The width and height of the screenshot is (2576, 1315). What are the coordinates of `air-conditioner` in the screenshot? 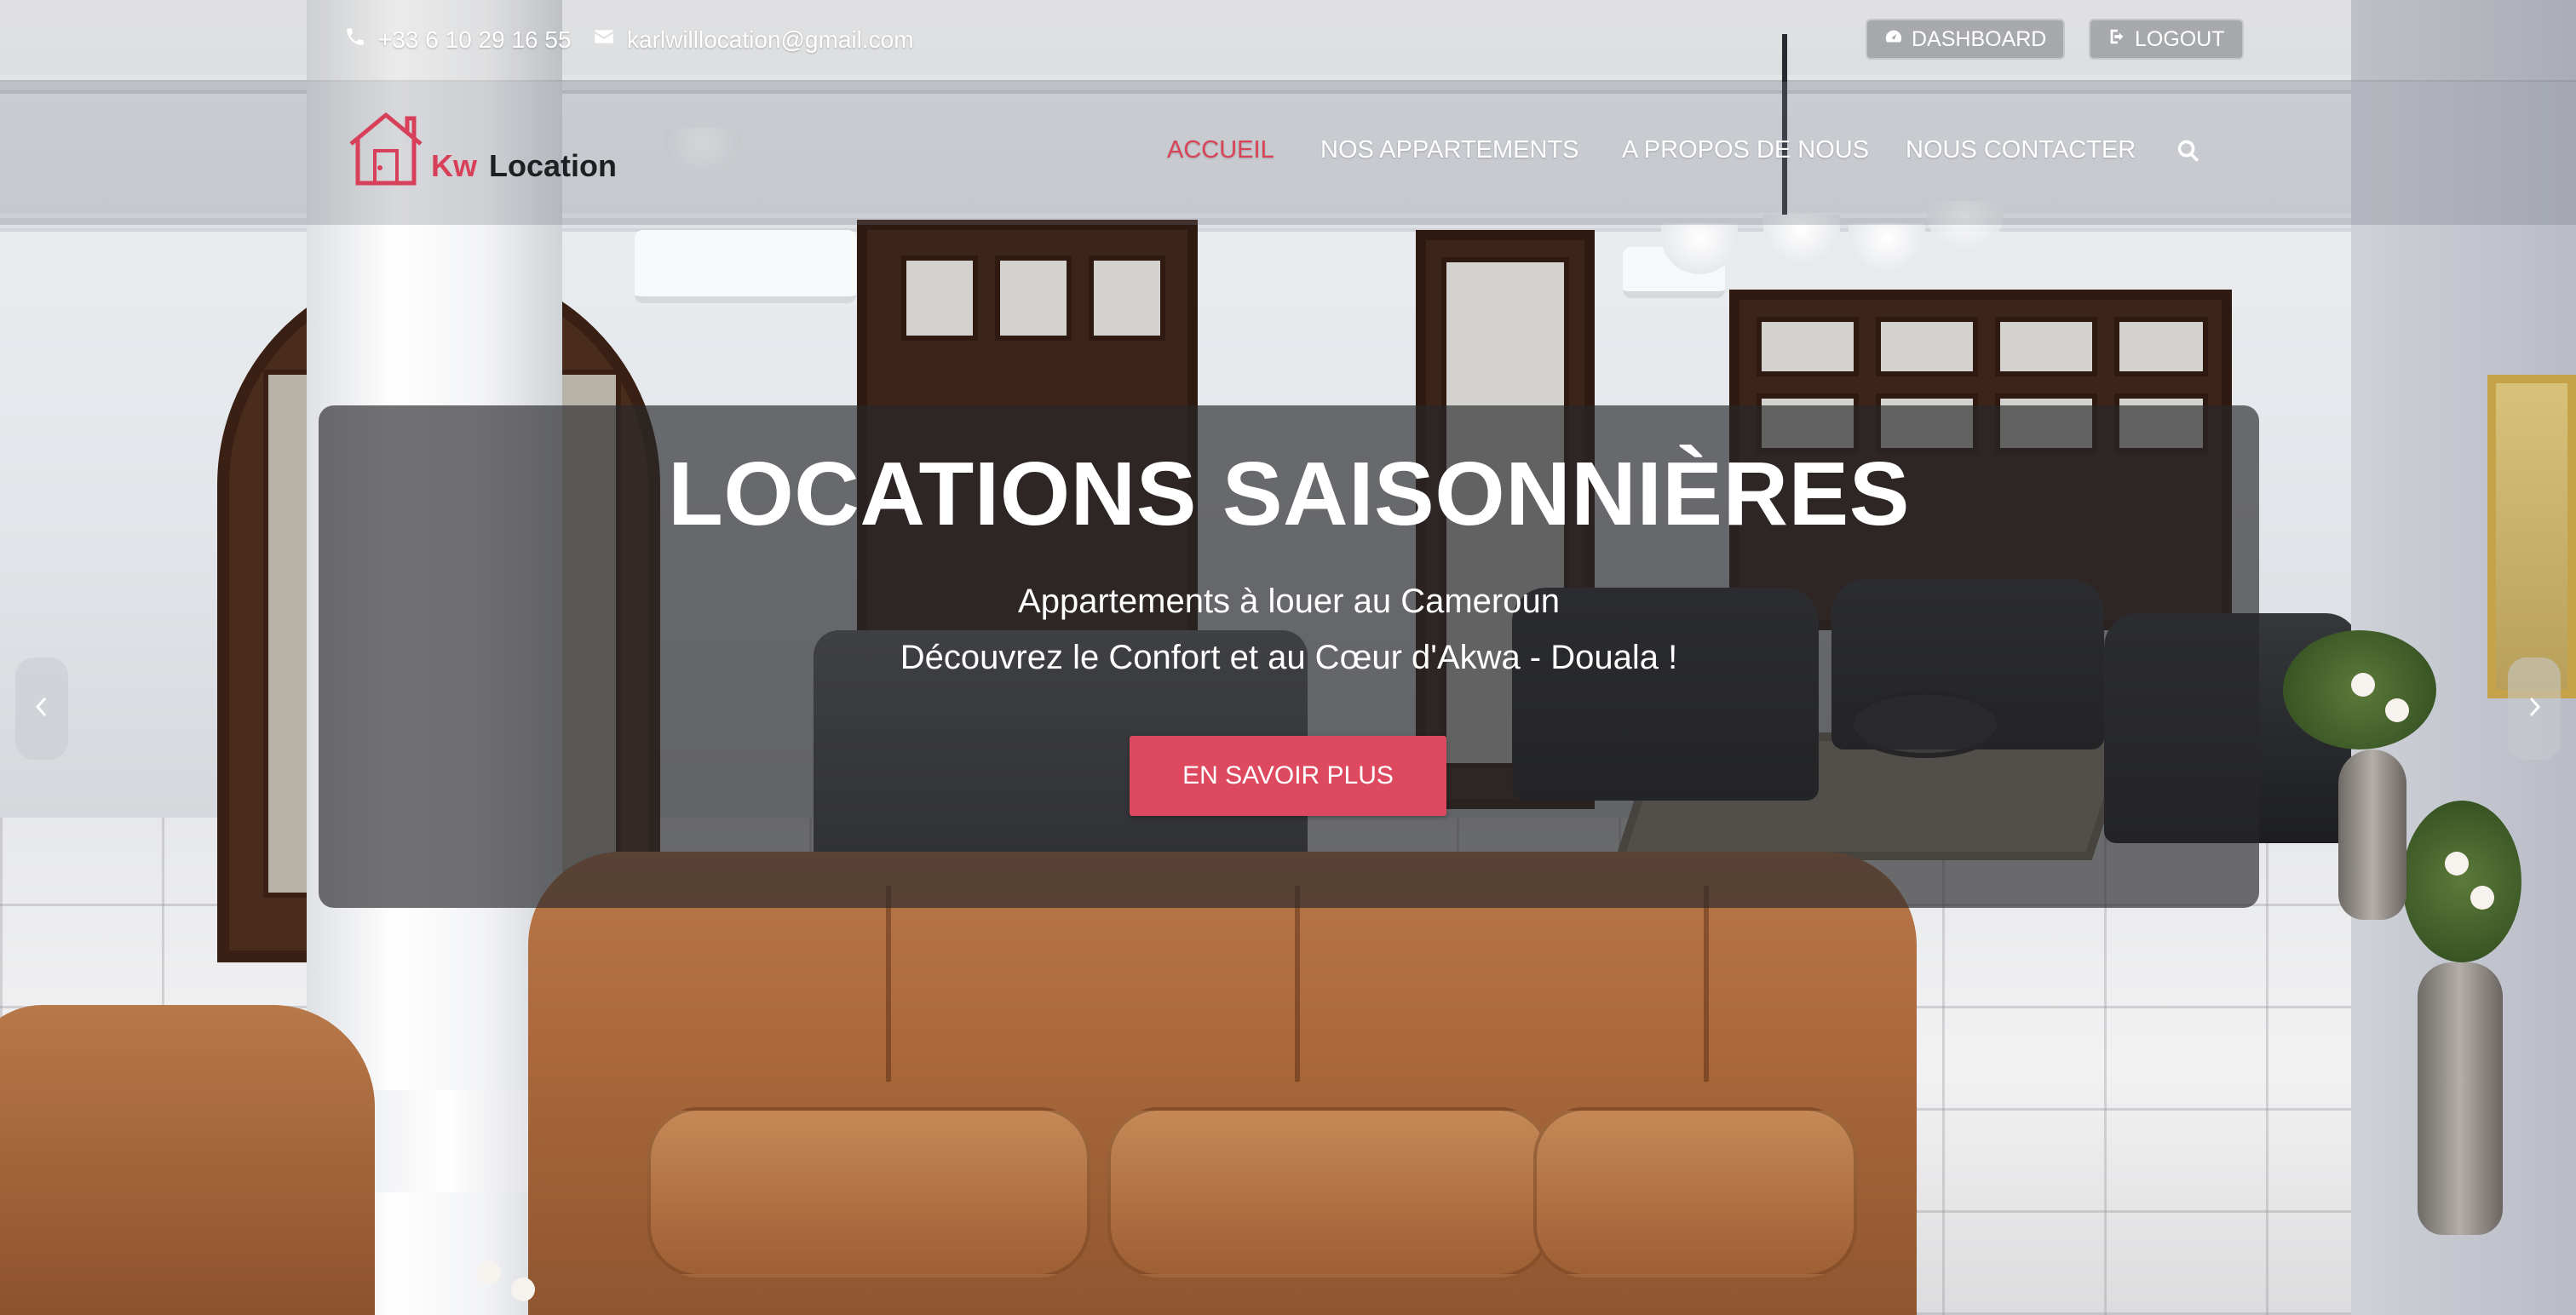 It's located at (746, 266).